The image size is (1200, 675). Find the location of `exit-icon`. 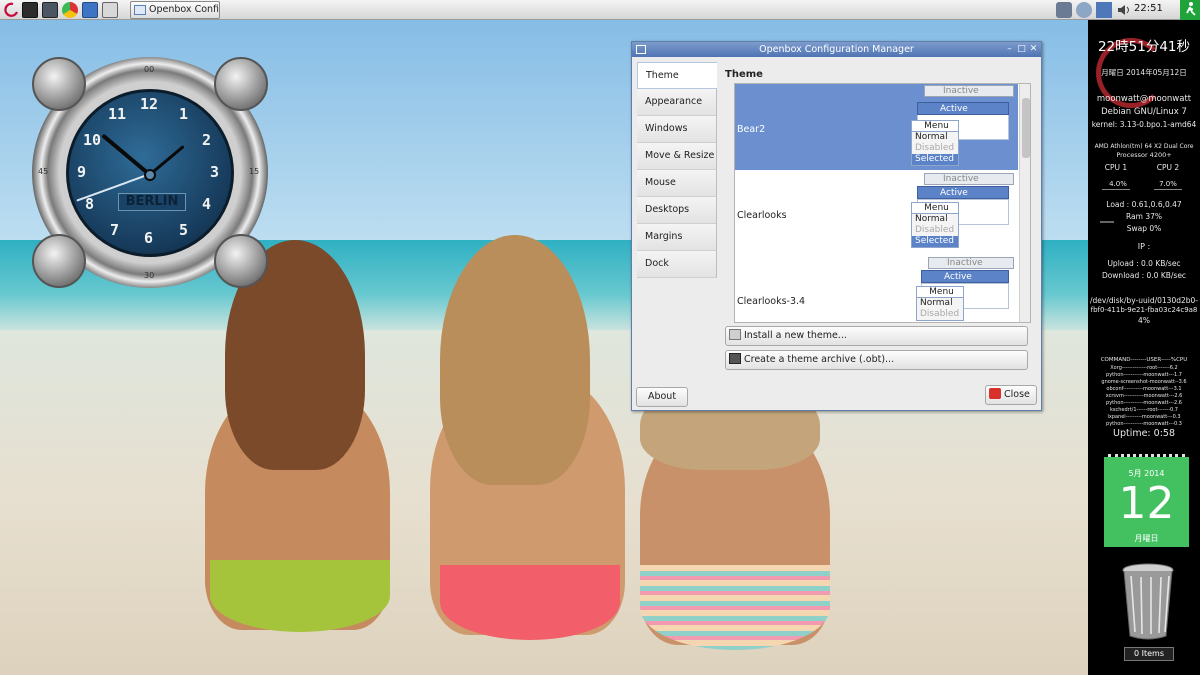

exit-icon is located at coordinates (1190, 10).